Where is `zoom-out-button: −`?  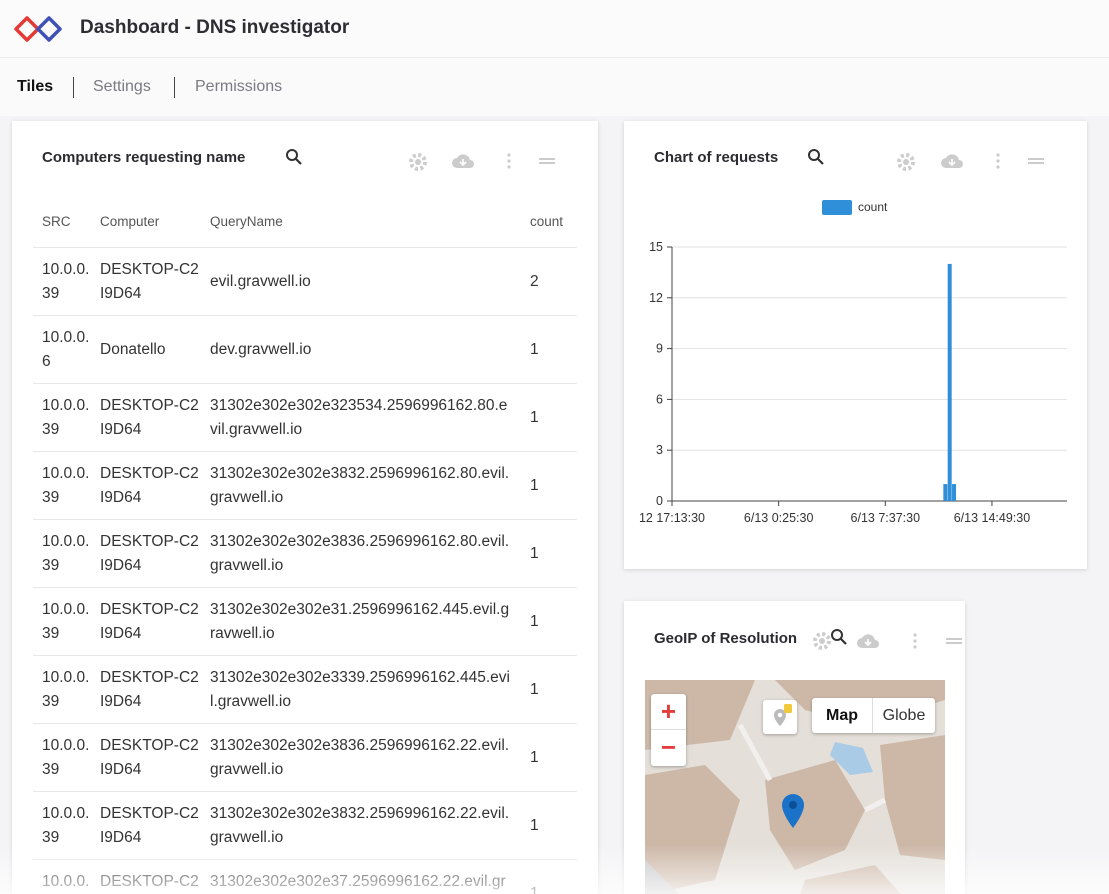 zoom-out-button: − is located at coordinates (668, 748).